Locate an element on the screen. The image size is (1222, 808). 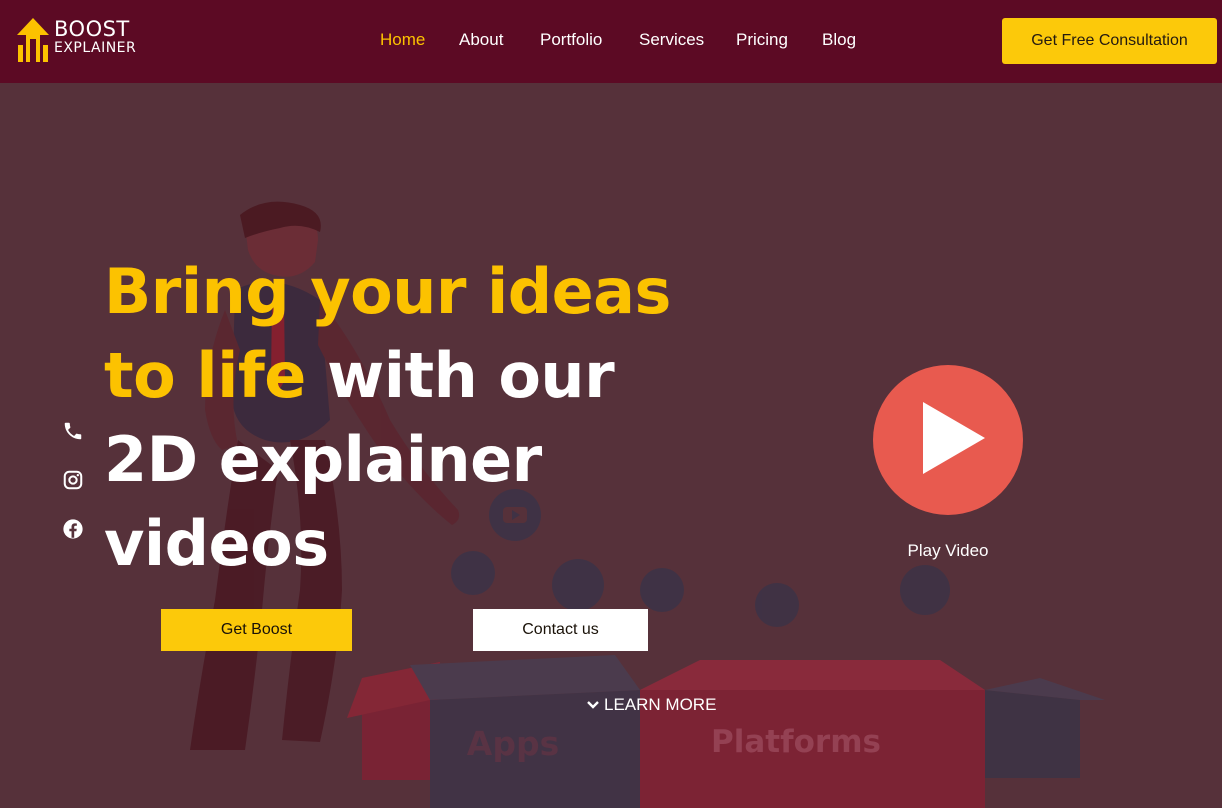
contact-us-button: Contact us is located at coordinates (560, 630).